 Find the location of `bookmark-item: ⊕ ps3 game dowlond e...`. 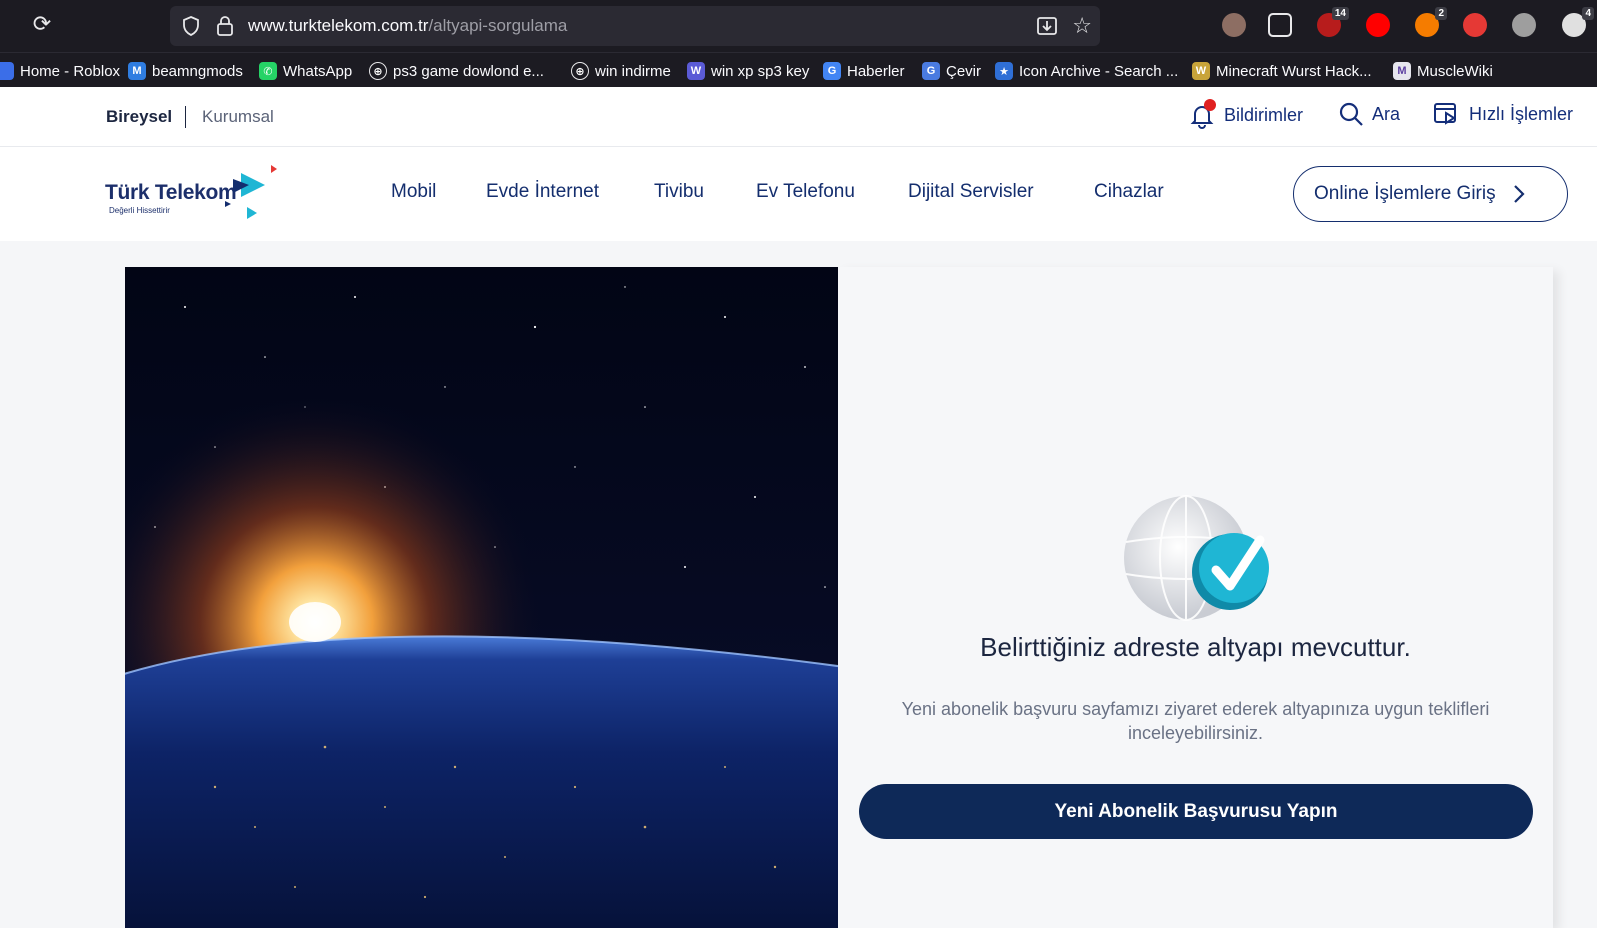

bookmark-item: ⊕ ps3 game dowlond e... is located at coordinates (456, 71).